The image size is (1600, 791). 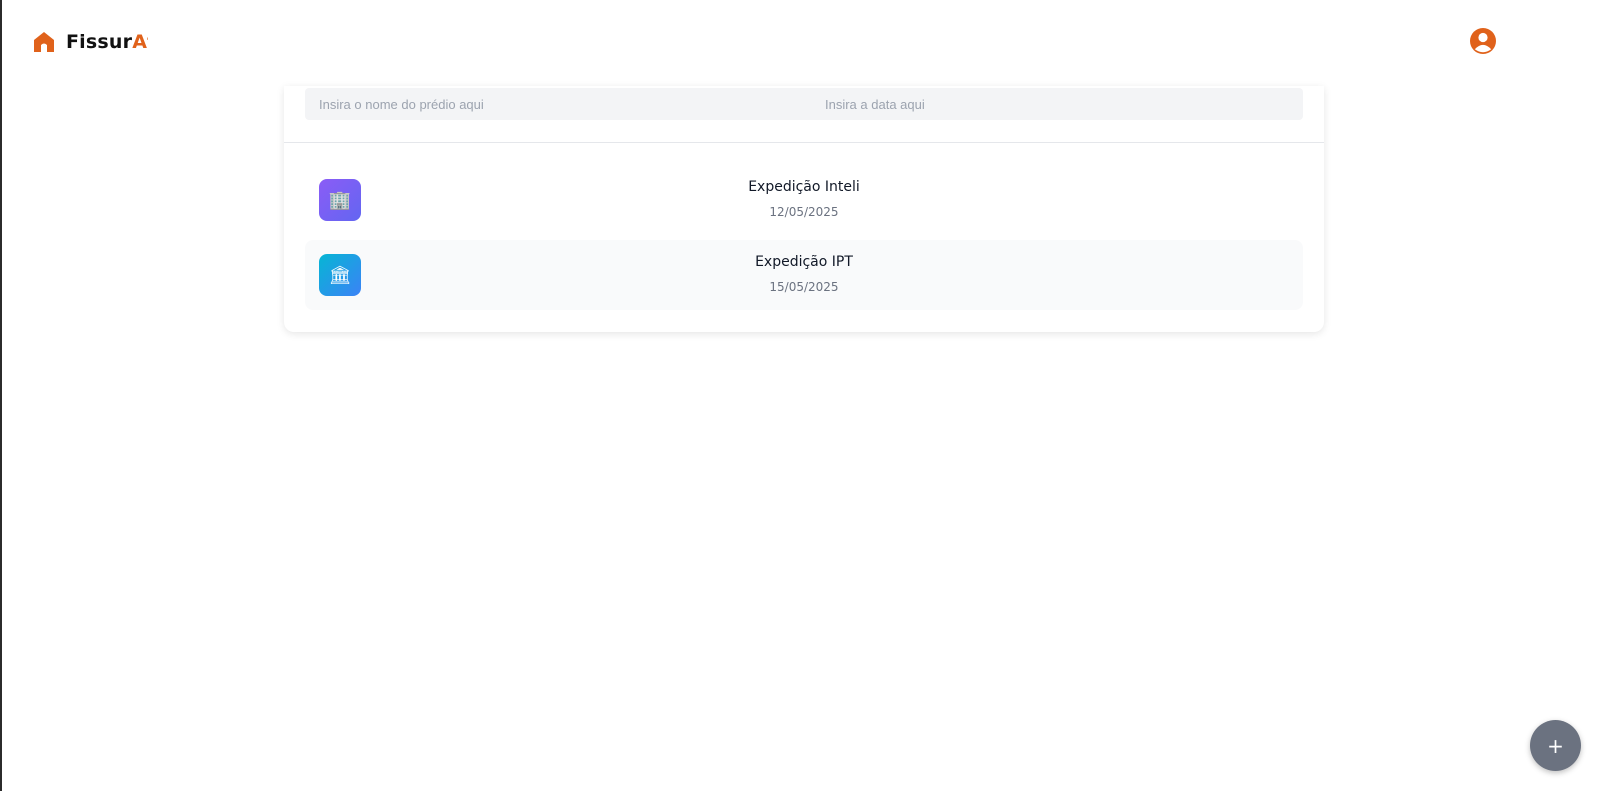 I want to click on expedition-date: 15/05/2025, so click(x=804, y=287).